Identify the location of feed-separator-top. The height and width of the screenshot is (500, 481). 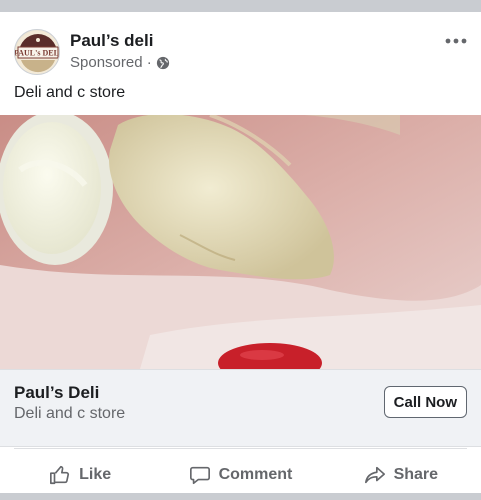
(240, 6).